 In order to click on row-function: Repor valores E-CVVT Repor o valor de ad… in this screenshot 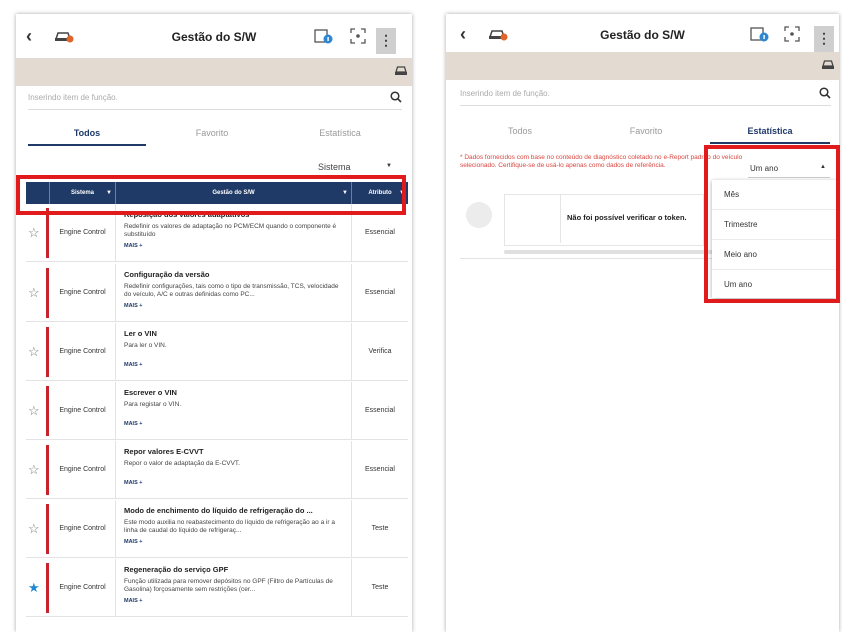, I will do `click(234, 470)`.